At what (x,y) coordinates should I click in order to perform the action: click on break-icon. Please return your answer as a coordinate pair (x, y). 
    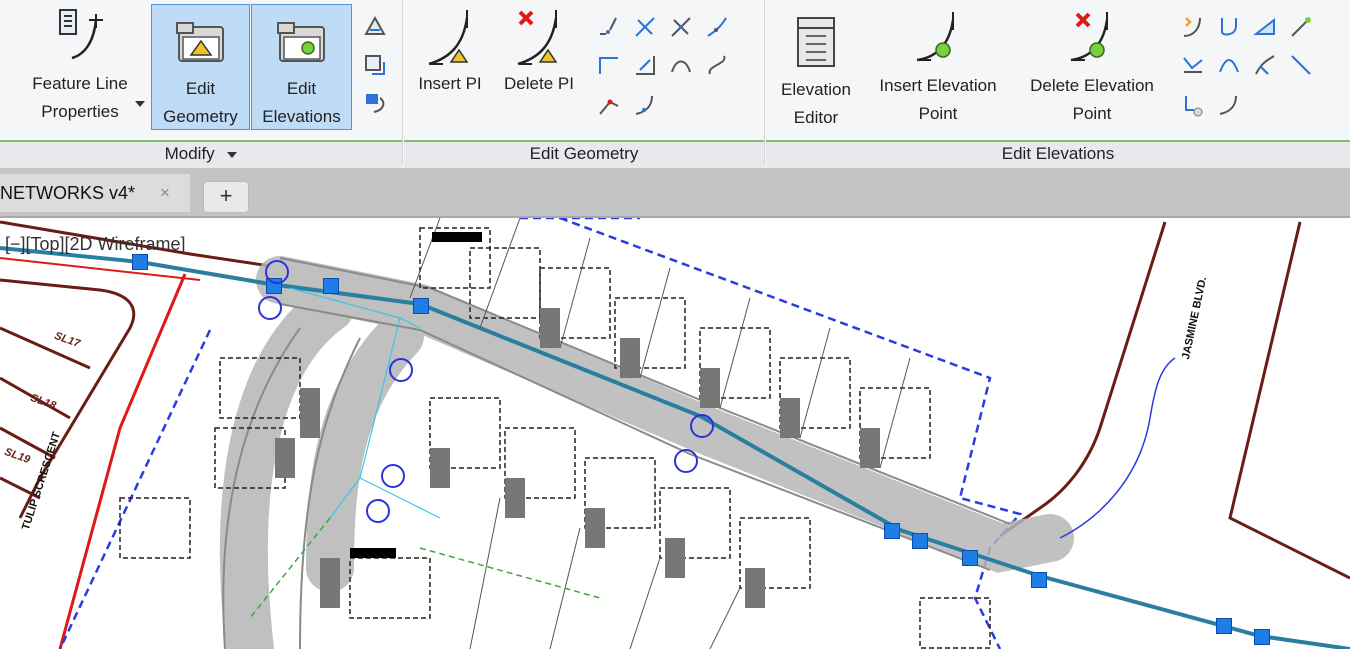
    Looking at the image, I should click on (609, 27).